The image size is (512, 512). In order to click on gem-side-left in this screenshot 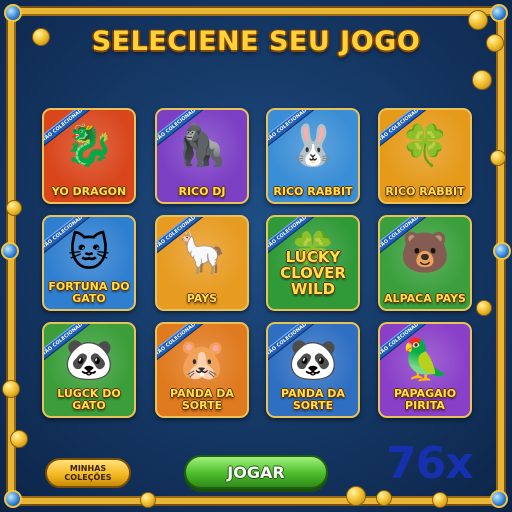, I will do `click(10, 251)`.